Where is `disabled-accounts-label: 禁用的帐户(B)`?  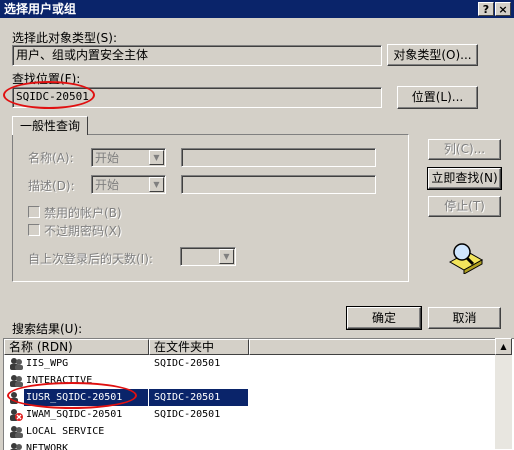
disabled-accounts-label: 禁用的帐户(B) is located at coordinates (83, 213).